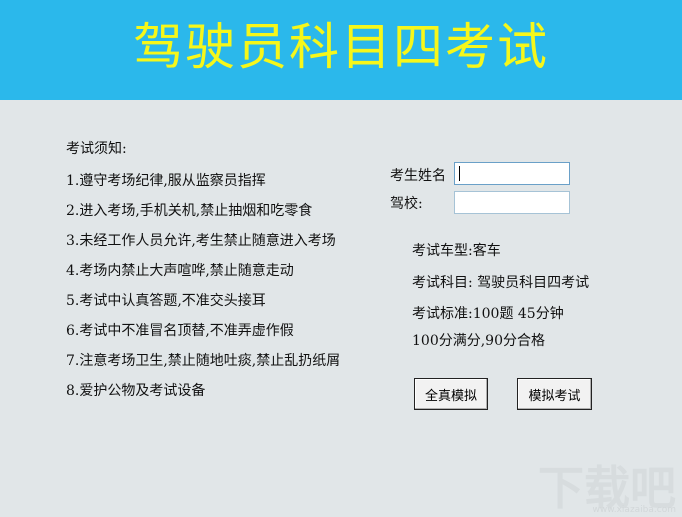 The image size is (682, 517). What do you see at coordinates (189, 211) in the screenshot?
I see `rule-item: 2.进入考场,手机关机,禁止抽烟和吃零食` at bounding box center [189, 211].